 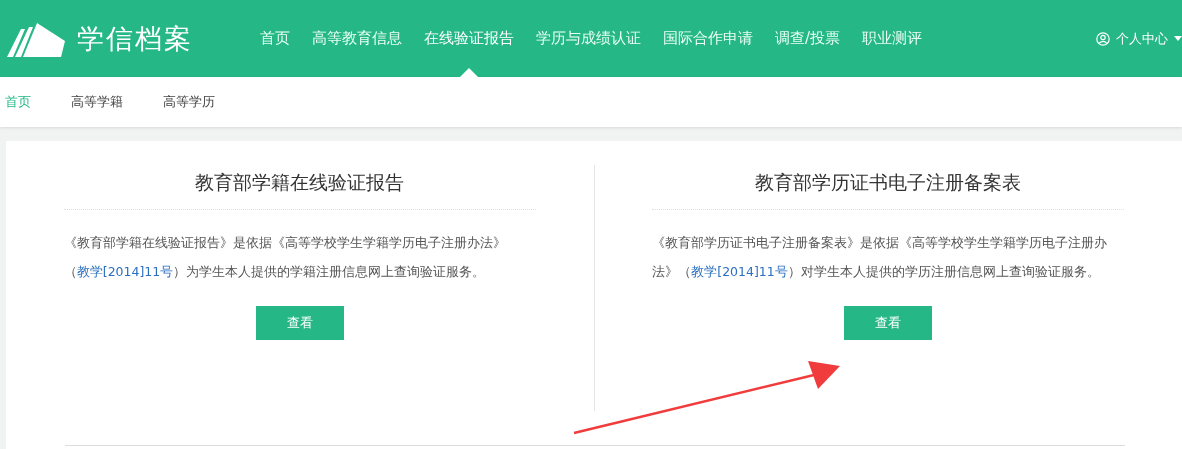 What do you see at coordinates (285, 257) in the screenshot?
I see `description-text: 《教育部学籍在线验证报告》是依据《高等学校学生学籍学历电子注册办法》（教学[2014]11号）为学生本人提供的学籍注册信息网上查询验证服务。` at bounding box center [285, 257].